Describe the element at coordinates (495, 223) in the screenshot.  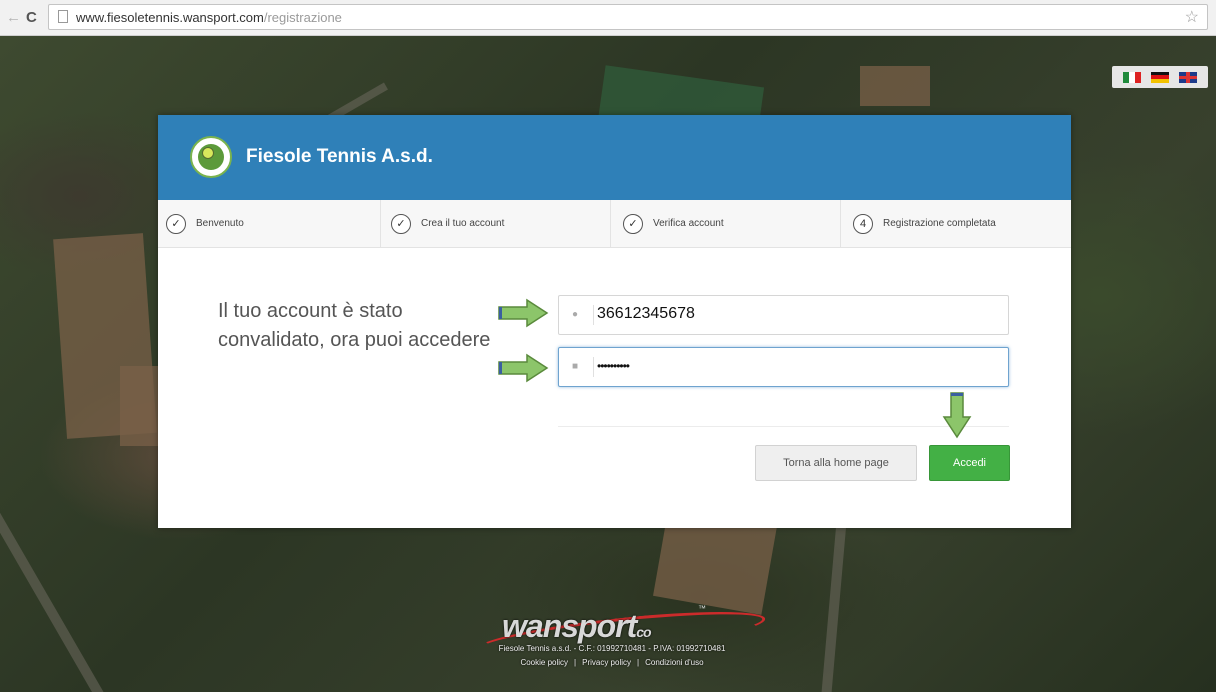
I see `step-crea-account: ✓ Crea il tuo account` at that location.